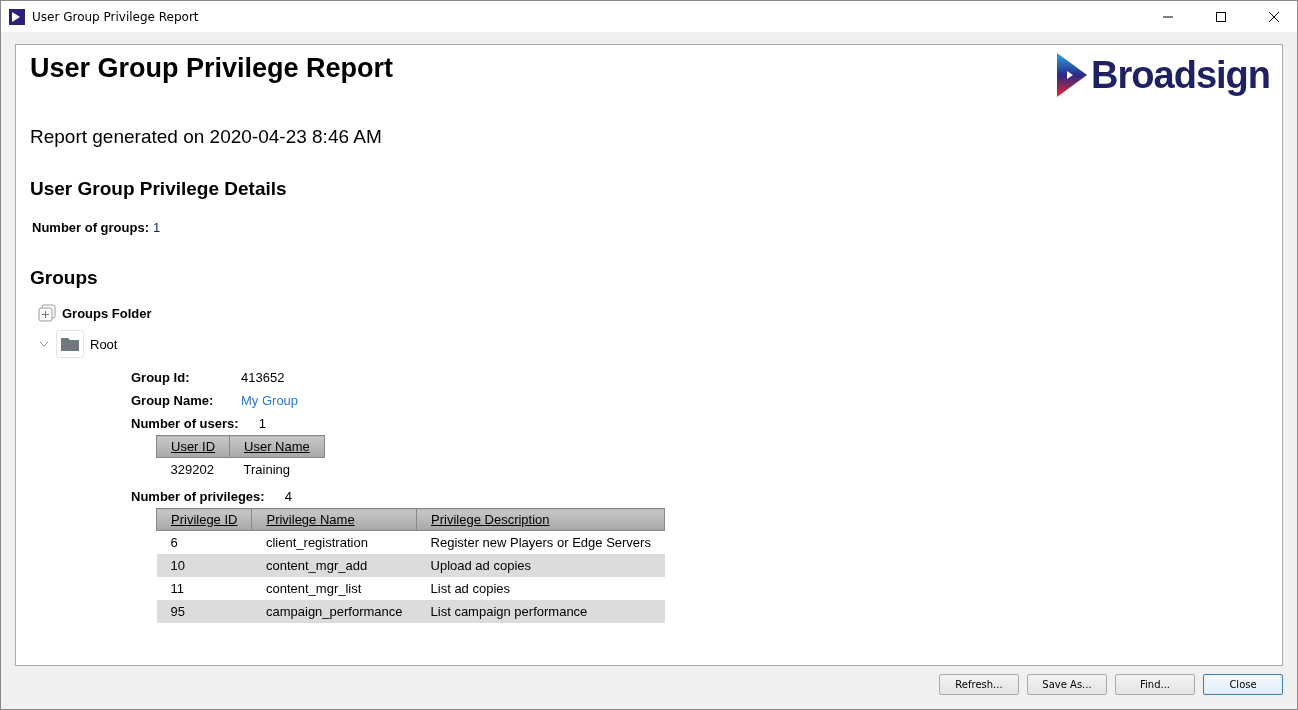  What do you see at coordinates (540, 588) in the screenshot?
I see `table-cell: List ad copies` at bounding box center [540, 588].